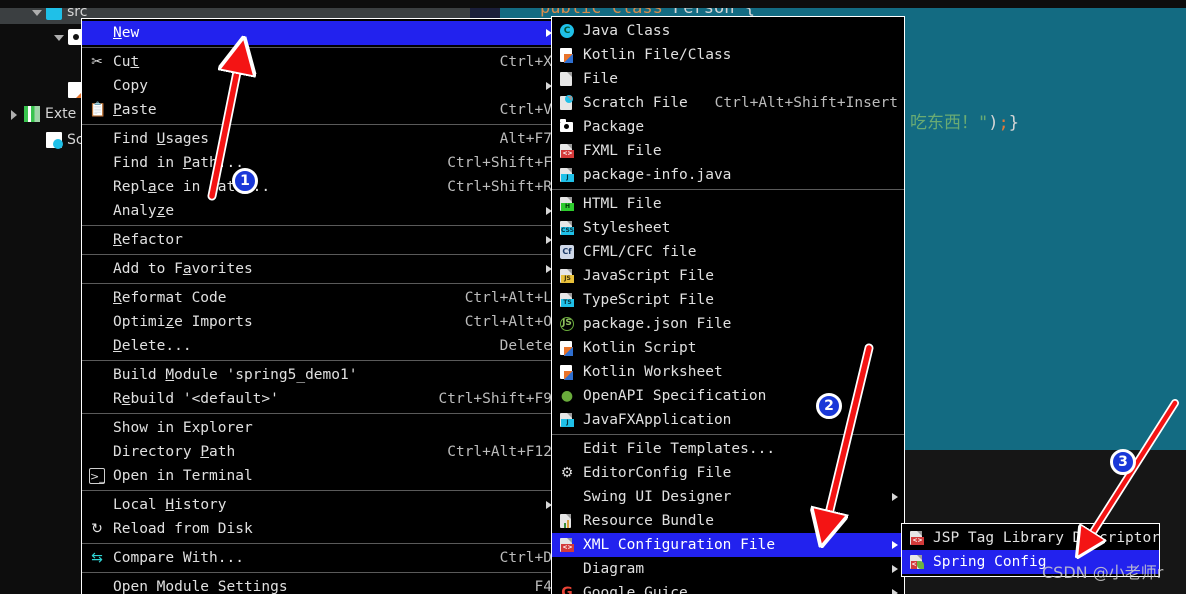 The image size is (1186, 594). Describe the element at coordinates (567, 276) in the screenshot. I see `javascript-file-icon: JS` at that location.